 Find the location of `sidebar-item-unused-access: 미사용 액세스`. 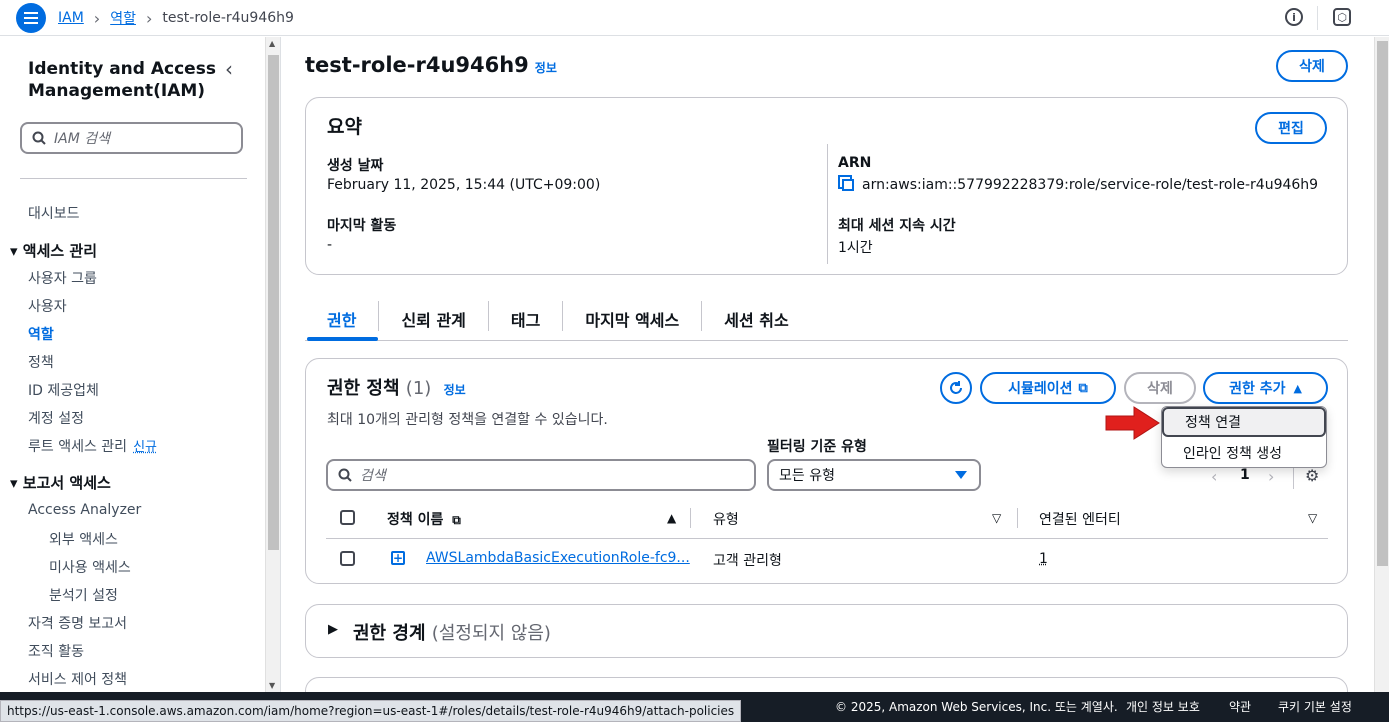

sidebar-item-unused-access: 미사용 액세스 is located at coordinates (90, 567).